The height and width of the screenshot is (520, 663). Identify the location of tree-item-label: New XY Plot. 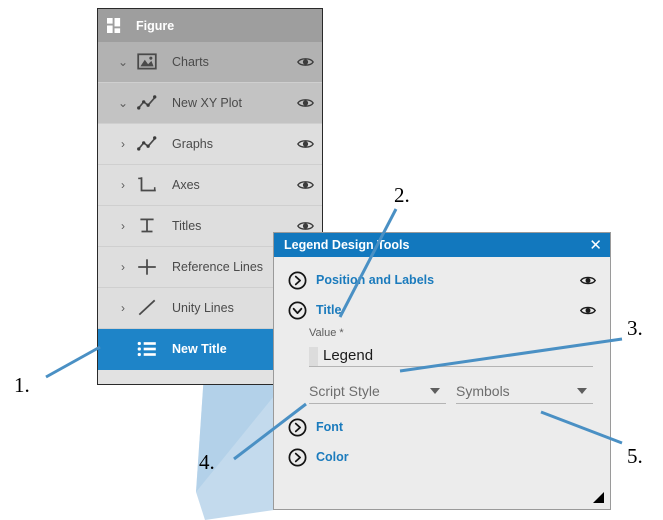
(207, 103).